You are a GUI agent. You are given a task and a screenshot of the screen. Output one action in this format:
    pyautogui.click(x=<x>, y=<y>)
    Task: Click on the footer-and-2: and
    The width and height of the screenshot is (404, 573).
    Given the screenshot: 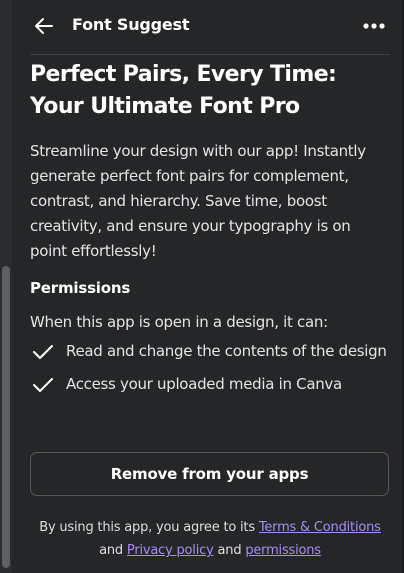 What is the action you would take?
    pyautogui.click(x=229, y=550)
    